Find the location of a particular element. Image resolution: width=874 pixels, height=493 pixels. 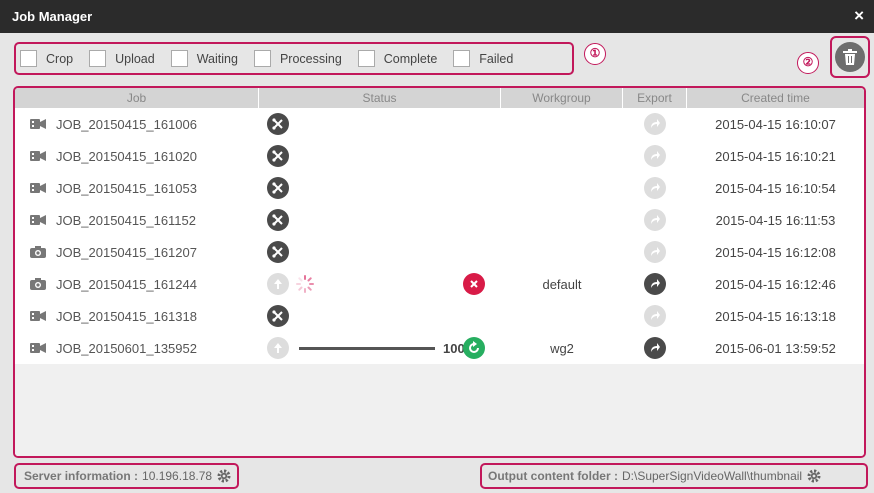

created-time-cell: 2015-04-15 16:10:21 is located at coordinates (775, 156).